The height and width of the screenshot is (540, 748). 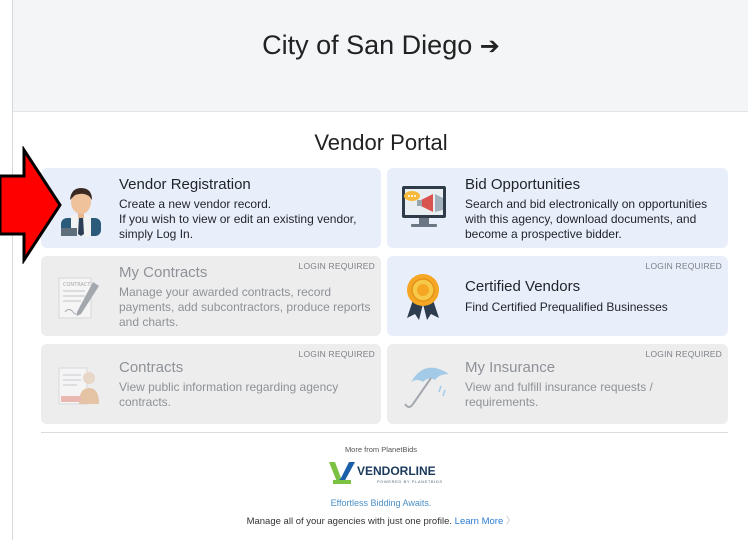 I want to click on logo-subtext: POWERED BY PLANETBIDS, so click(x=410, y=481).